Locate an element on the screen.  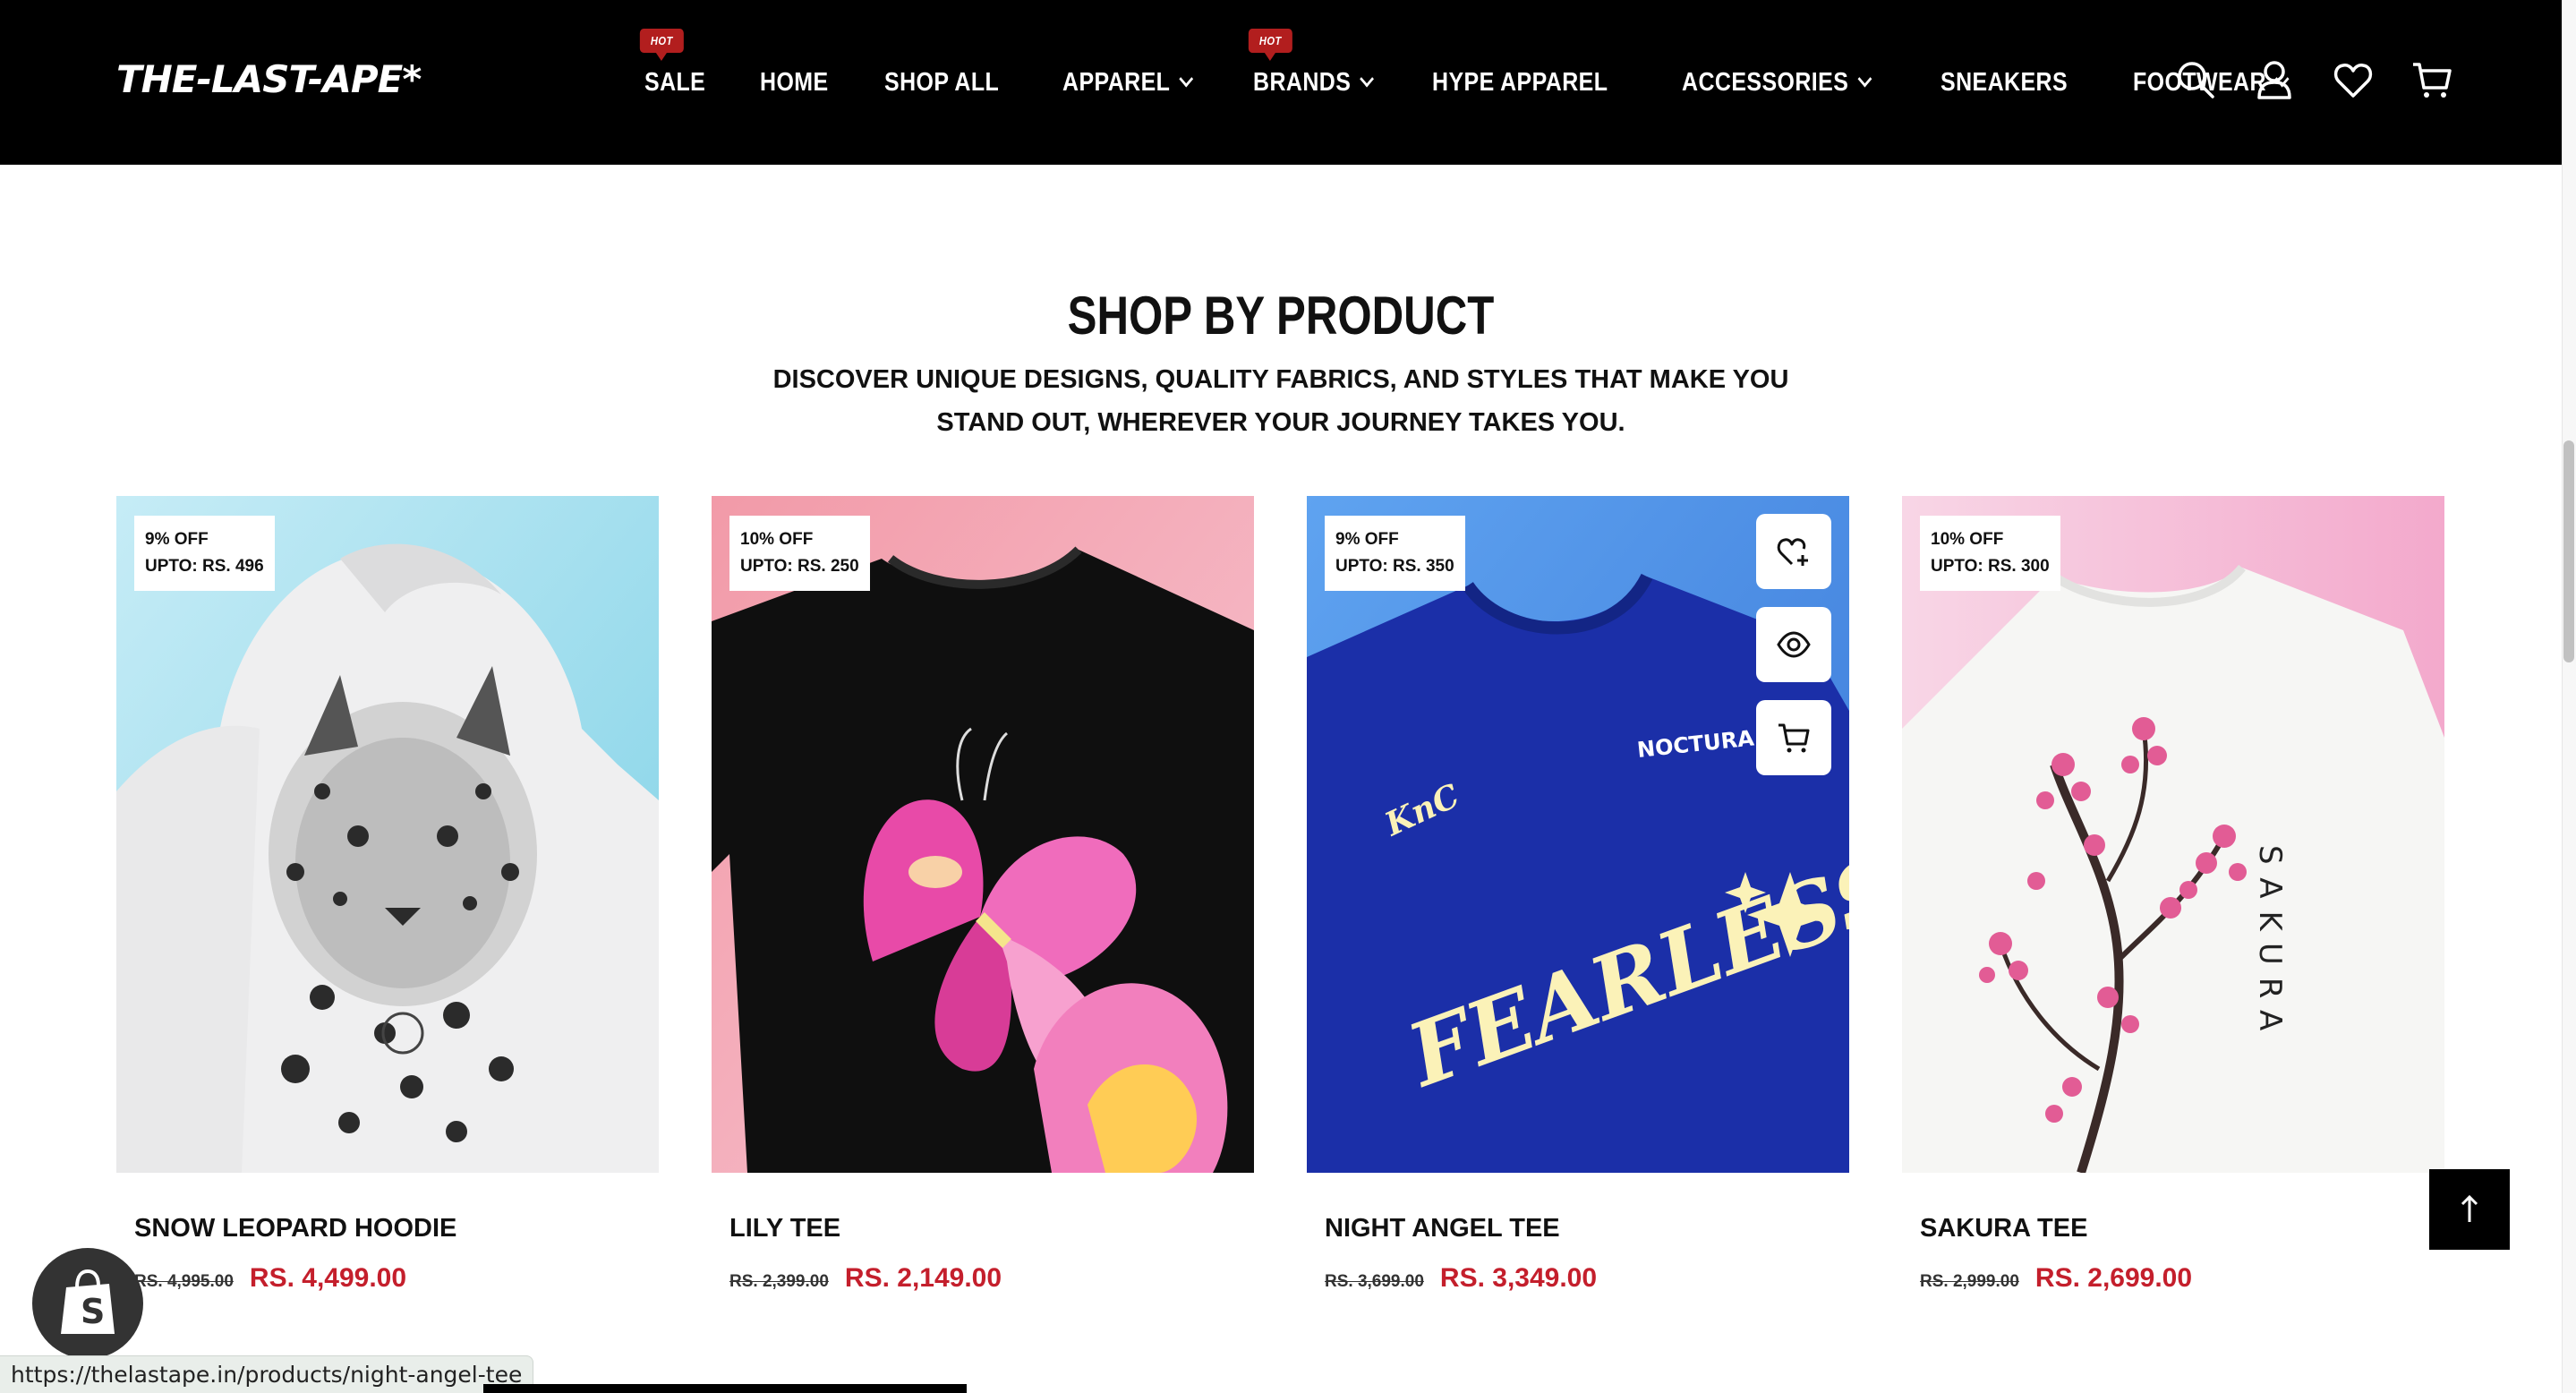
compare-at-price: RS. 2,999.00 is located at coordinates (1969, 1281).